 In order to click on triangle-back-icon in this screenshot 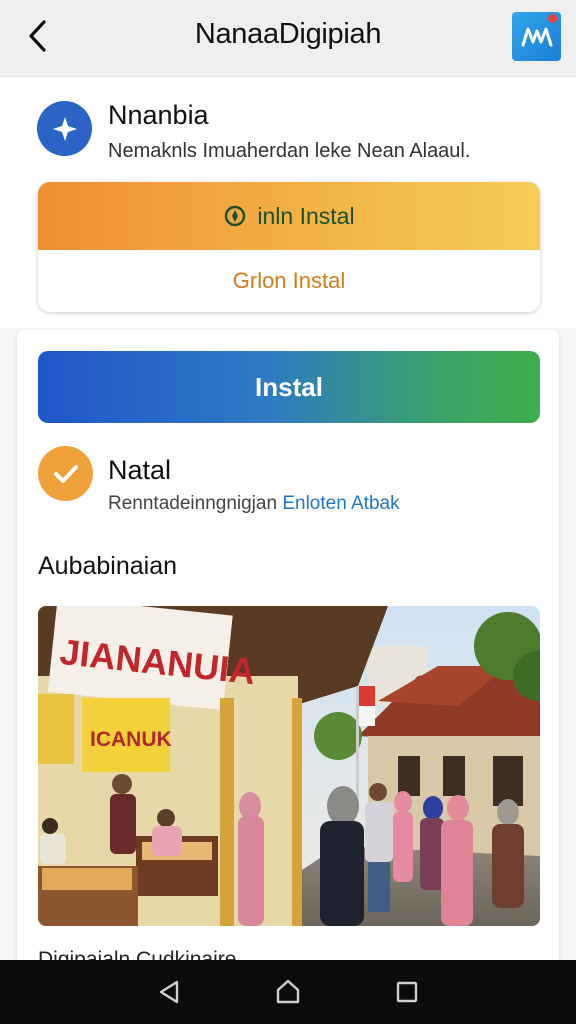, I will do `click(169, 992)`.